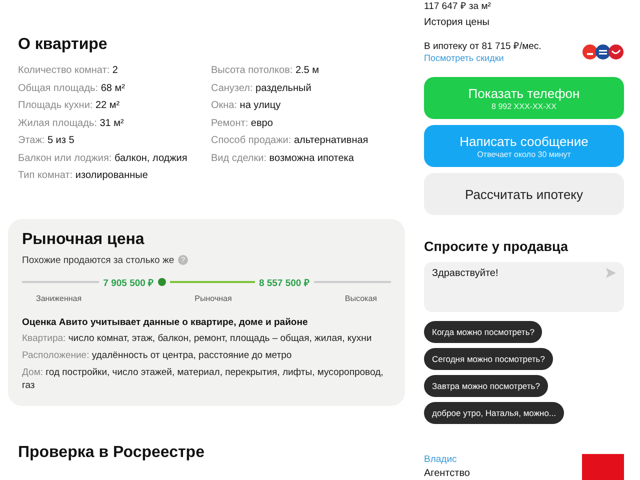 This screenshot has height=480, width=640. What do you see at coordinates (524, 287) in the screenshot?
I see `message-field: Здравствуйте!` at bounding box center [524, 287].